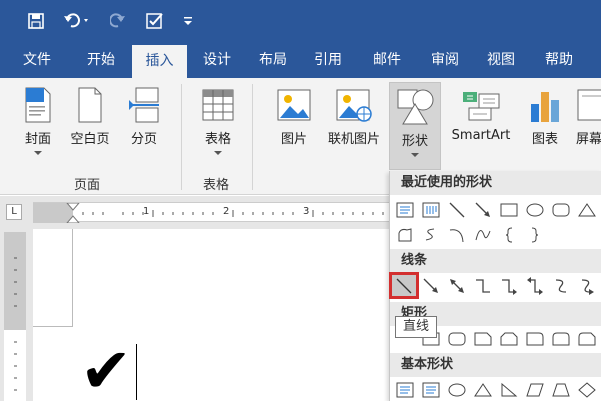  I want to click on trapezoid-icon, so click(561, 390).